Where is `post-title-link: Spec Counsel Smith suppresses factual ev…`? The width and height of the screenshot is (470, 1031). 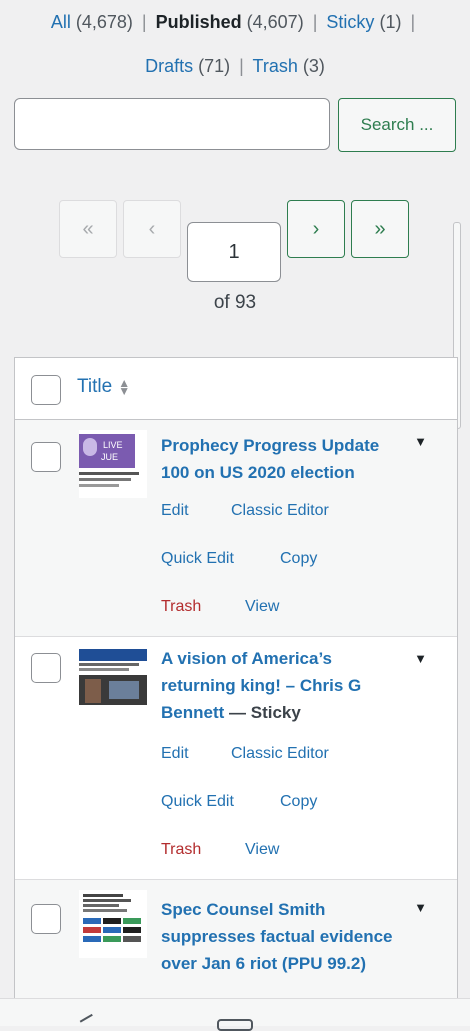 post-title-link: Spec Counsel Smith suppresses factual ev… is located at coordinates (280, 936).